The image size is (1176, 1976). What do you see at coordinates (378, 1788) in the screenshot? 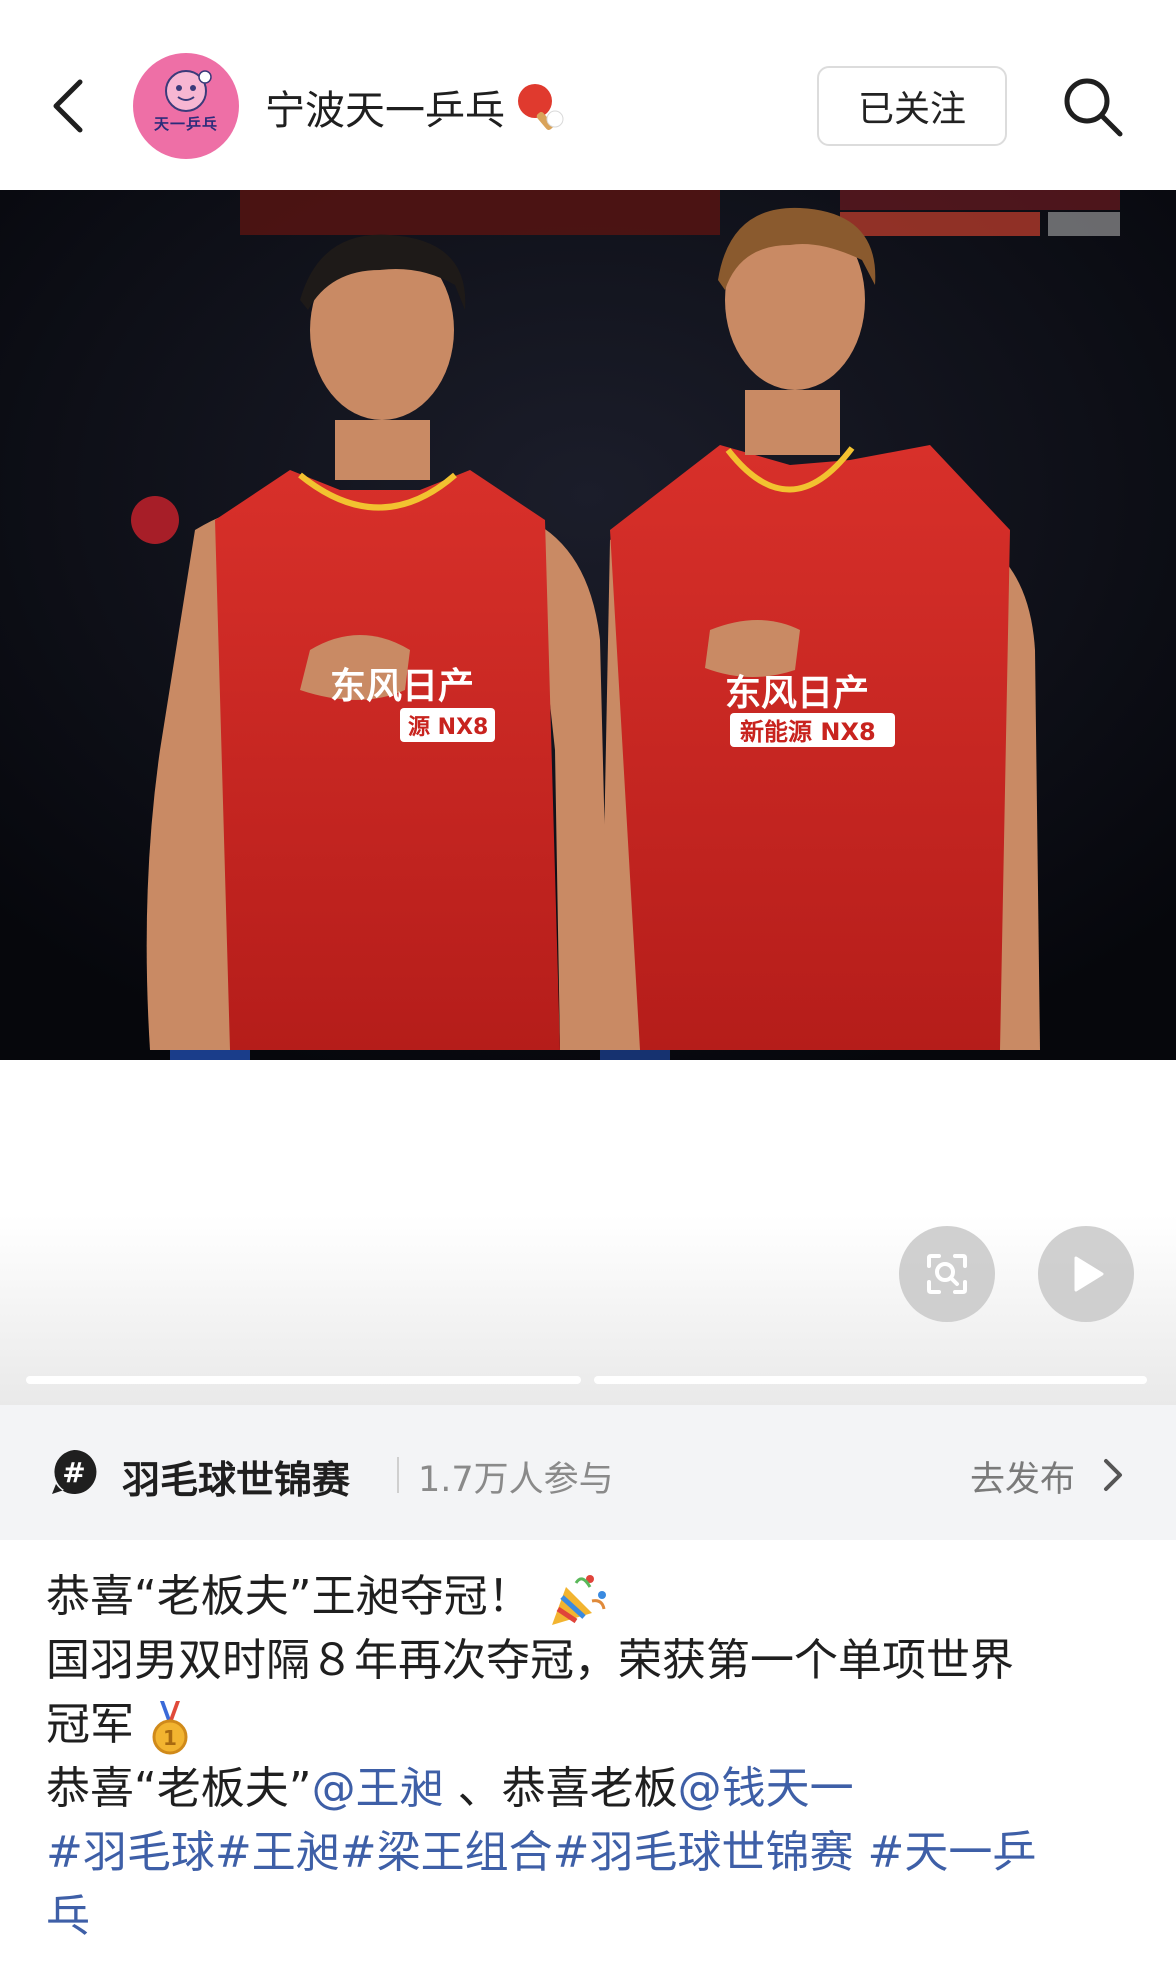
I see `mention-wang-chang: @王昶` at bounding box center [378, 1788].